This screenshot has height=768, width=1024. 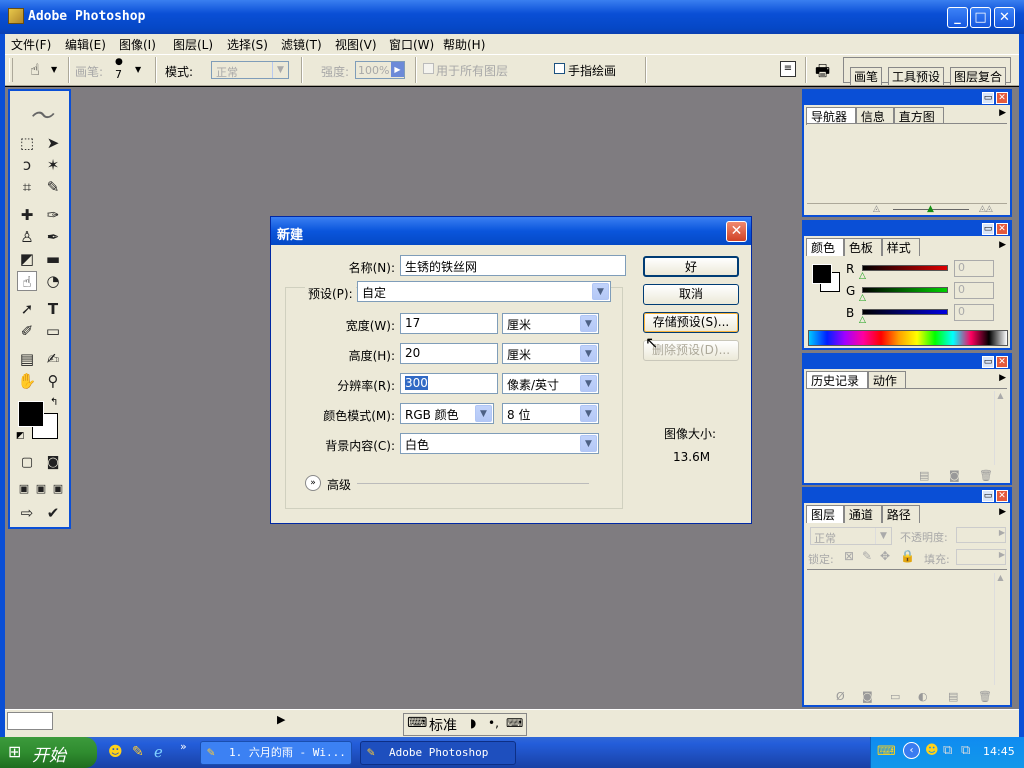 What do you see at coordinates (974, 268) in the screenshot?
I see `channel-r-value: 0` at bounding box center [974, 268].